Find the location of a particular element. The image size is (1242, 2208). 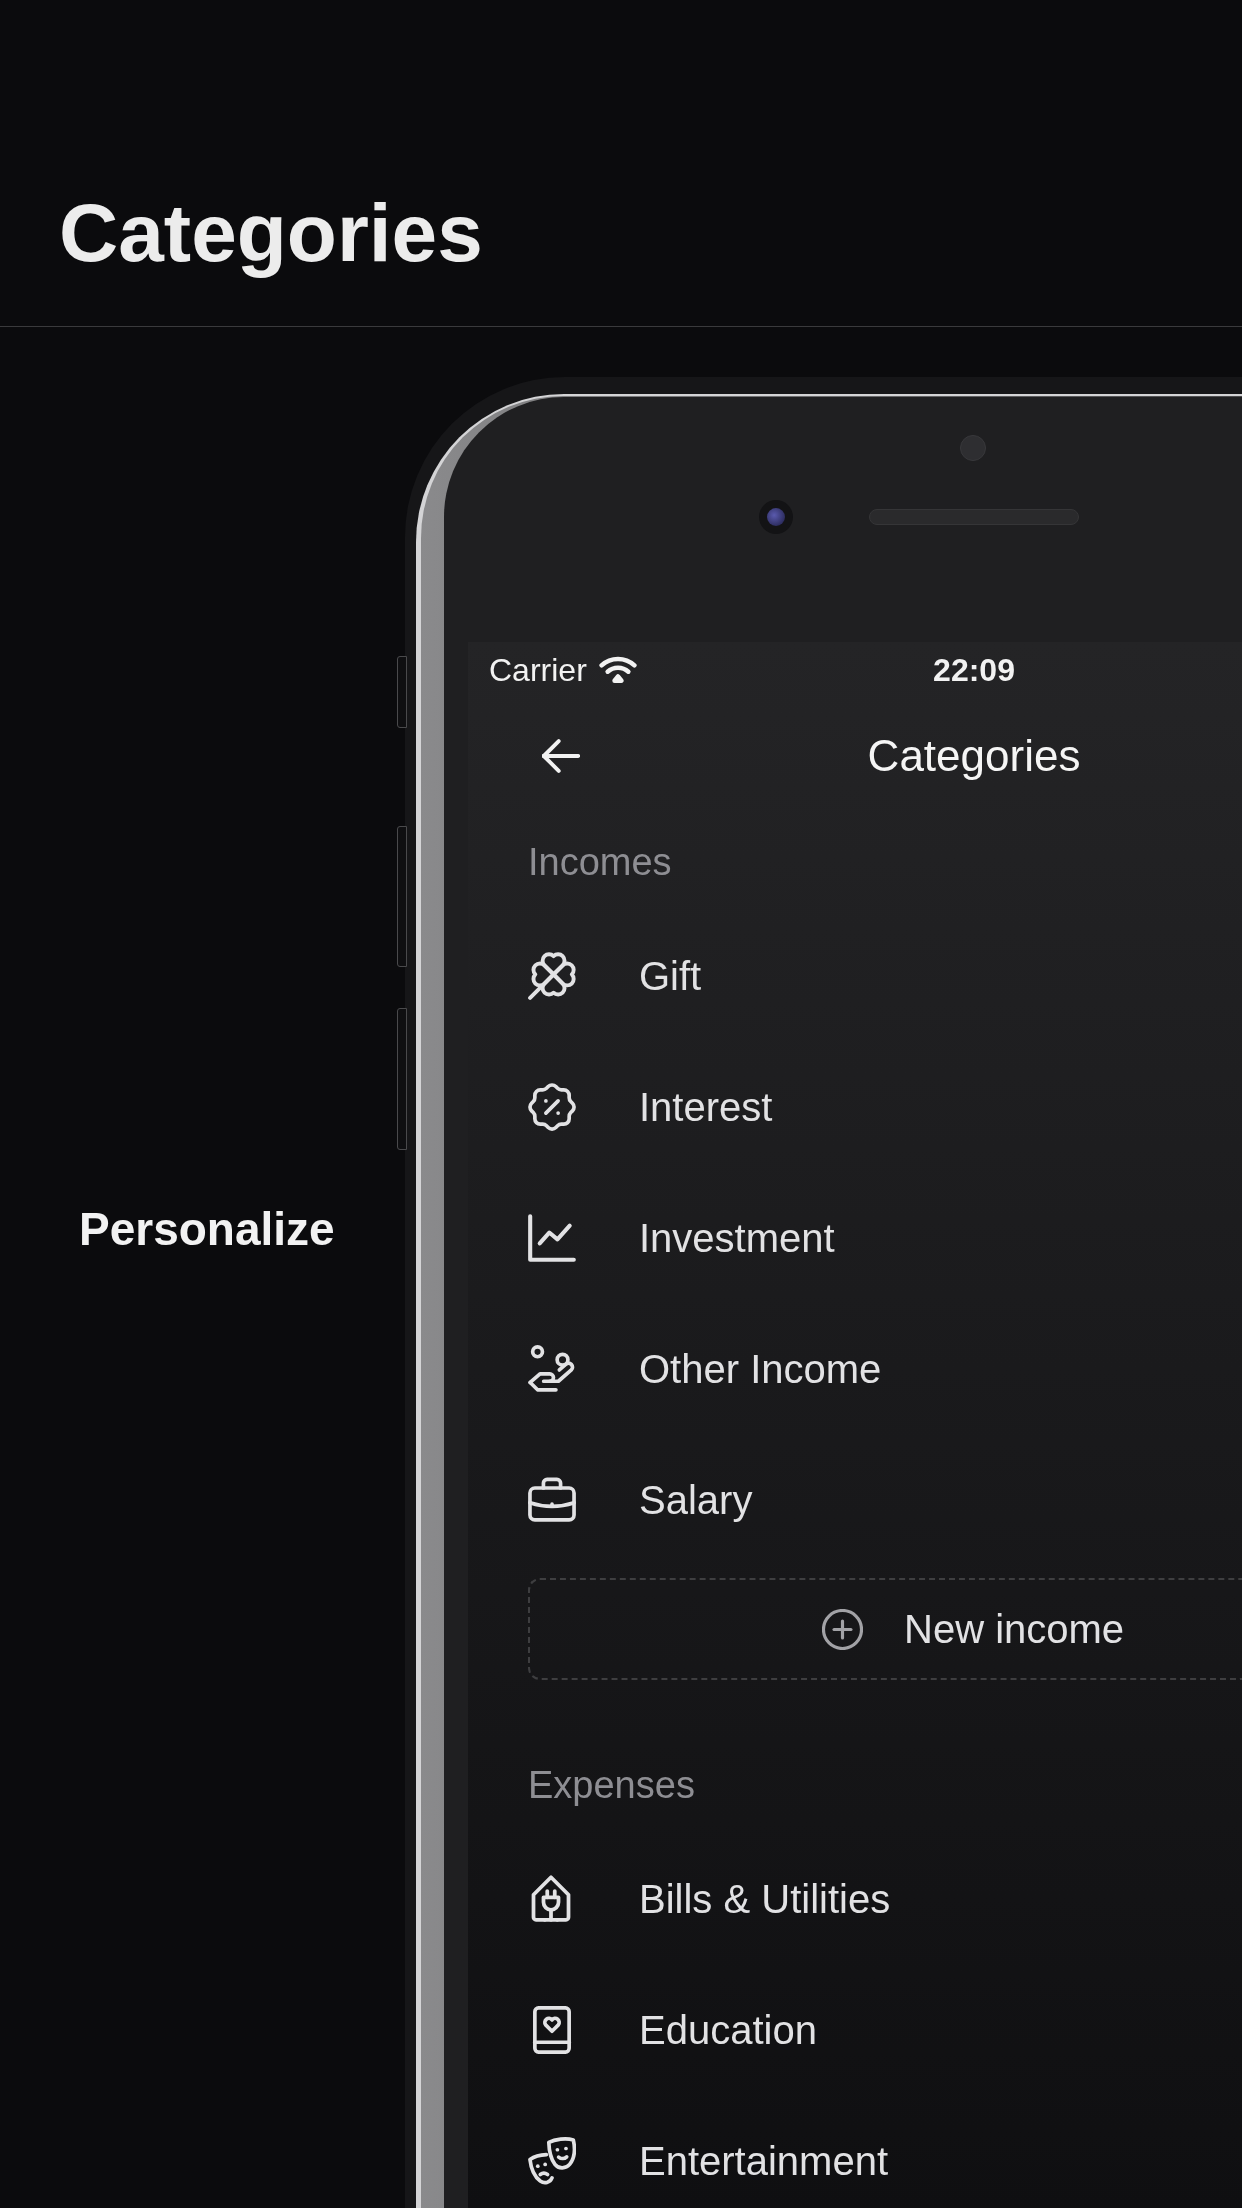

category-item: Interest is located at coordinates (650, 1106).